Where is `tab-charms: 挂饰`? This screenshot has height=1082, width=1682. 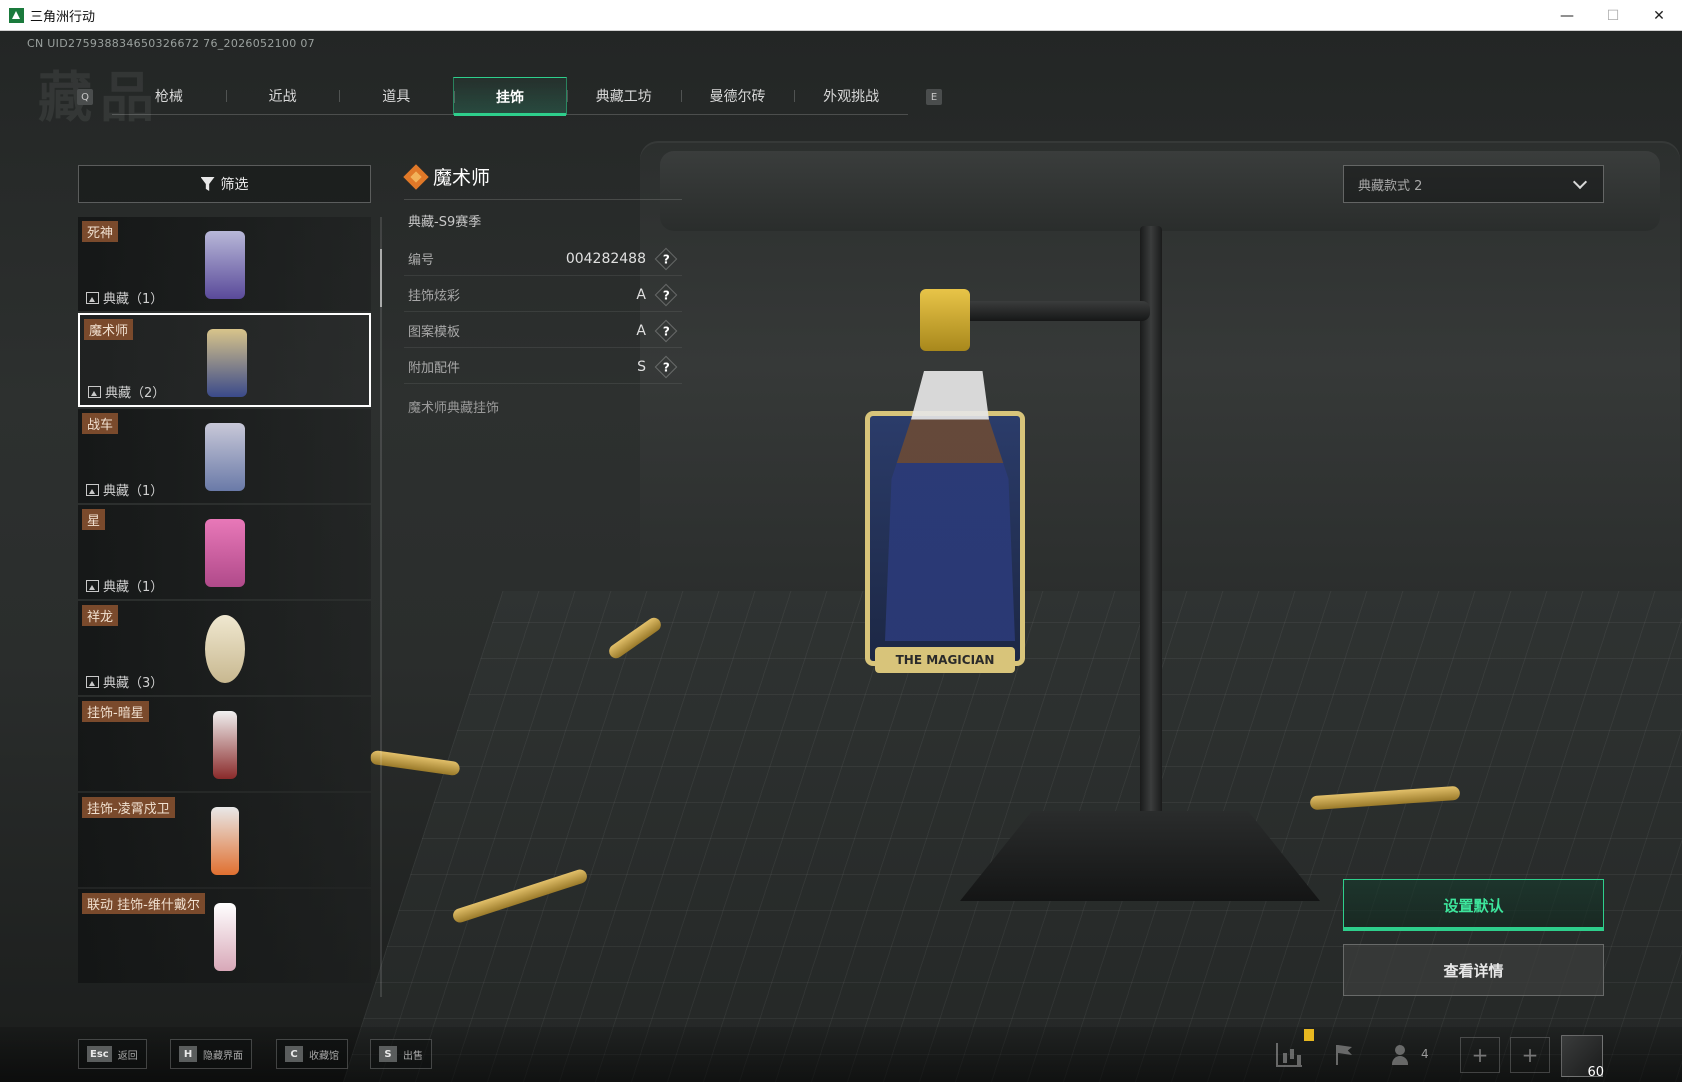
tab-charms: 挂饰 is located at coordinates (510, 96).